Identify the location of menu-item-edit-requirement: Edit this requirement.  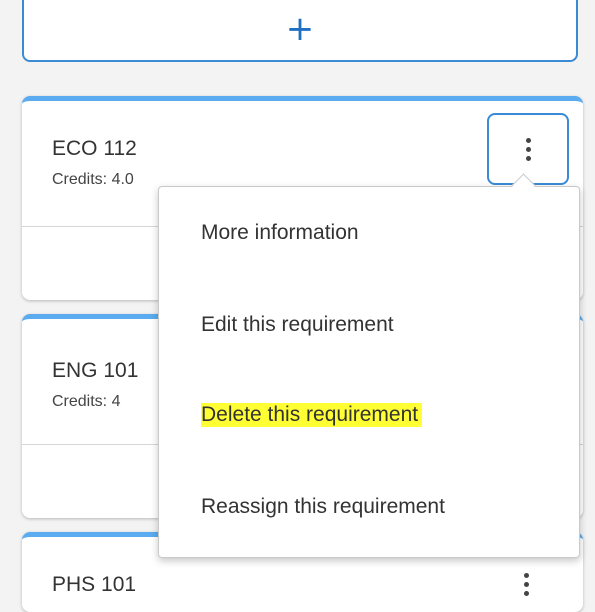
(297, 325).